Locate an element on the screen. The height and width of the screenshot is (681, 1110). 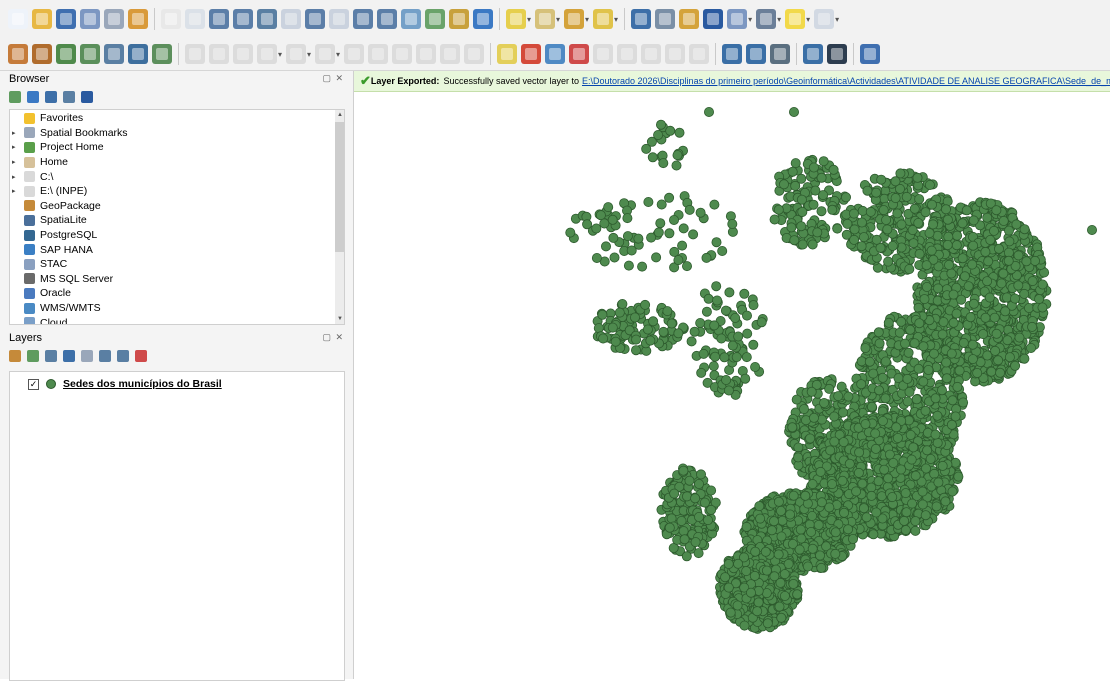
toggle-editing-icon is located at coordinates (219, 54).